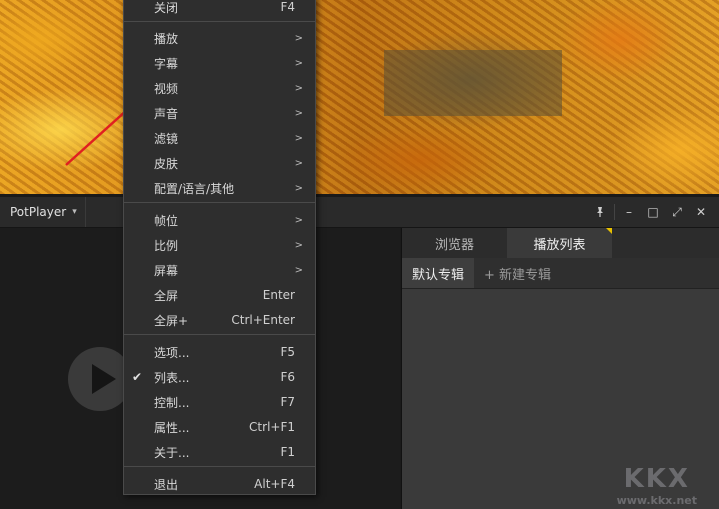 The height and width of the screenshot is (509, 719). Describe the element at coordinates (287, 352) in the screenshot. I see `menu-item-shortcut: F5` at that location.